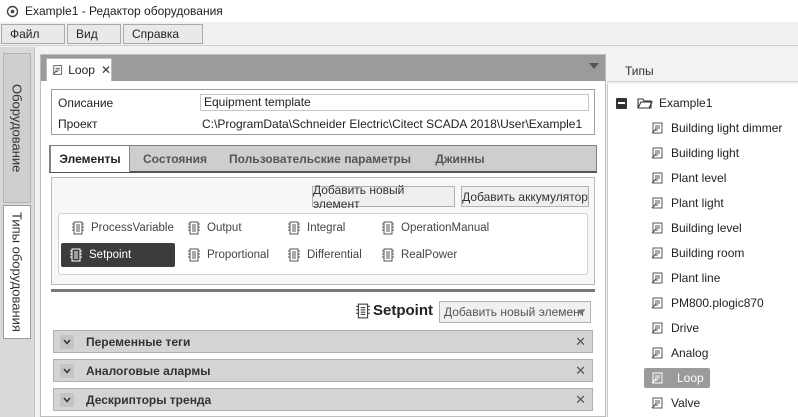 The image size is (798, 417). Describe the element at coordinates (323, 399) in the screenshot. I see `section-trend-descriptors: Дескрипторы тренда ✕` at that location.